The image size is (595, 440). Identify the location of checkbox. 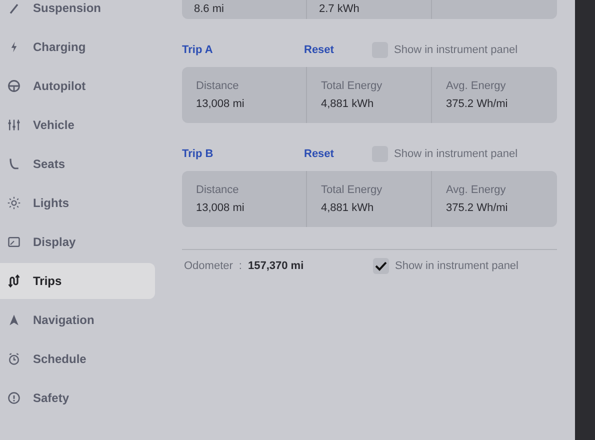
(380, 266).